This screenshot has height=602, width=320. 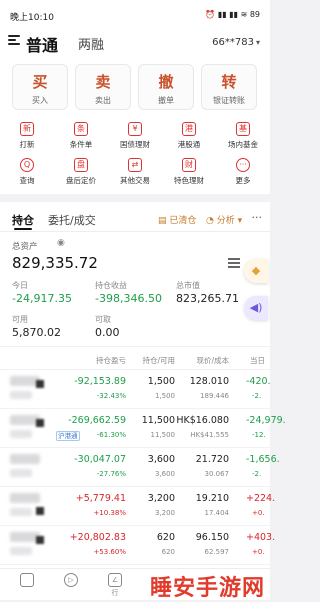 What do you see at coordinates (243, 180) in the screenshot?
I see `grid-item-label: 更多` at bounding box center [243, 180].